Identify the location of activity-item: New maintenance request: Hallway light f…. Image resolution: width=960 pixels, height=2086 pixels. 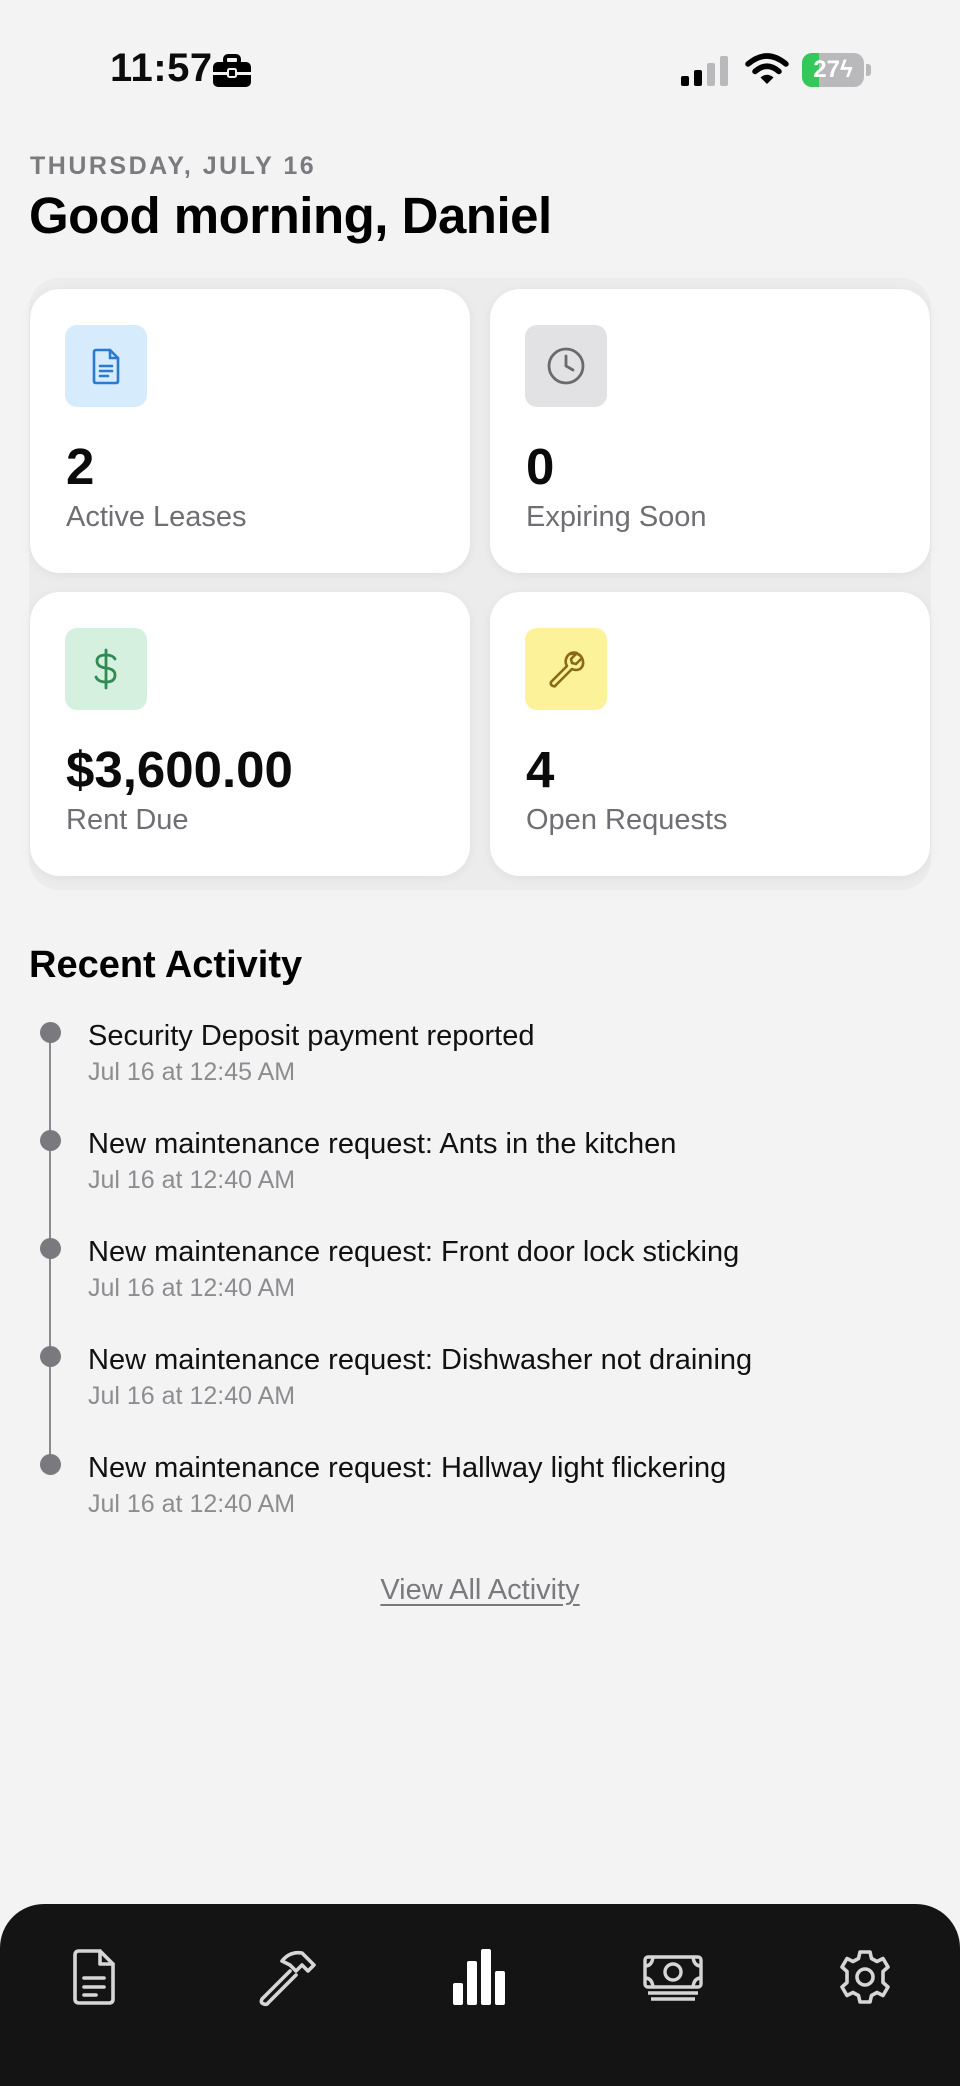
(480, 1487).